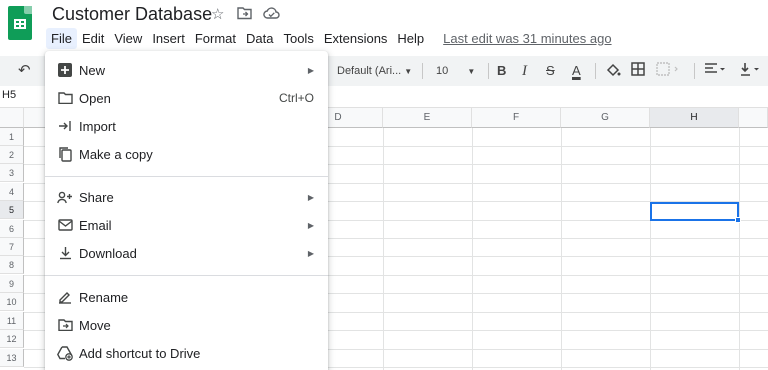  What do you see at coordinates (24, 71) in the screenshot?
I see `undo-icon: ↶` at bounding box center [24, 71].